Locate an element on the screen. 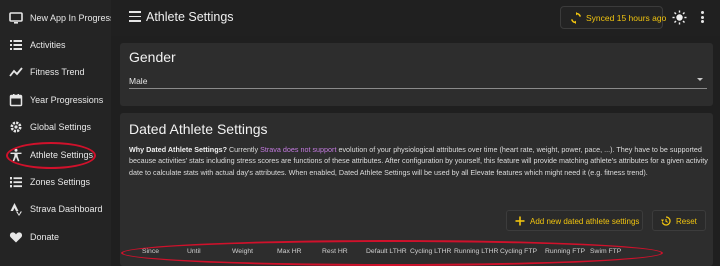 Image resolution: width=720 pixels, height=266 pixels. column-header: Since is located at coordinates (151, 251).